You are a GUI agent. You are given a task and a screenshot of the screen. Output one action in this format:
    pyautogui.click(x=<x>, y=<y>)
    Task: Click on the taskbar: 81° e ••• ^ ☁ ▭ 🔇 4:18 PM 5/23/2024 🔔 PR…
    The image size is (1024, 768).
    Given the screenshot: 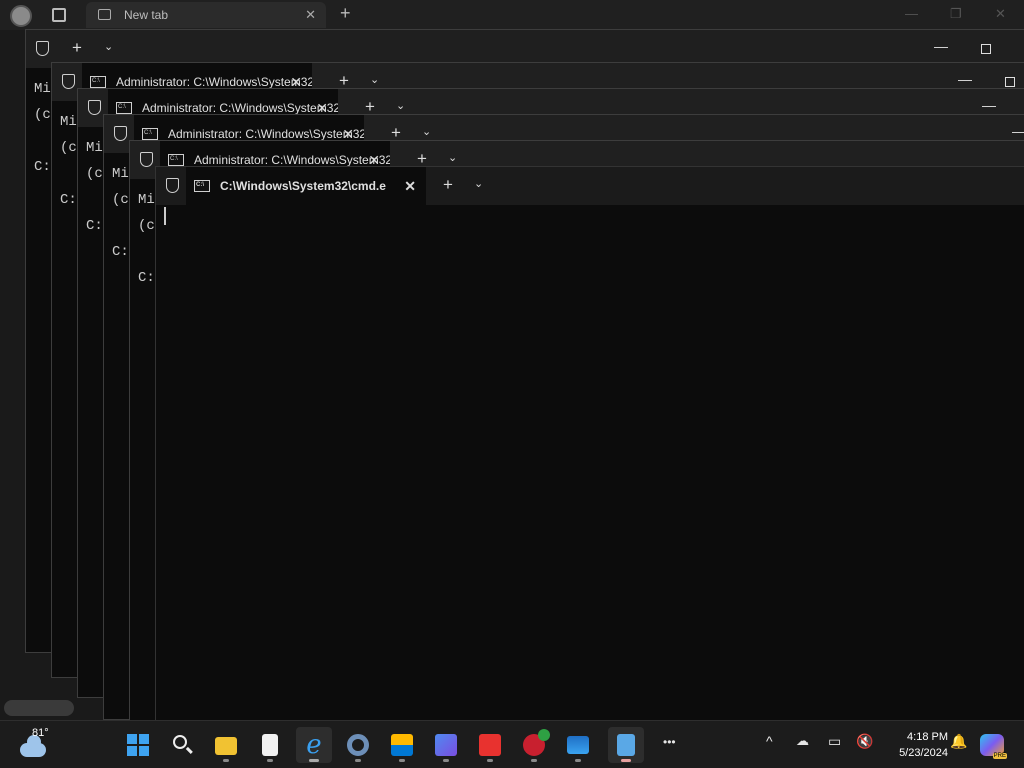 What is the action you would take?
    pyautogui.click(x=512, y=744)
    